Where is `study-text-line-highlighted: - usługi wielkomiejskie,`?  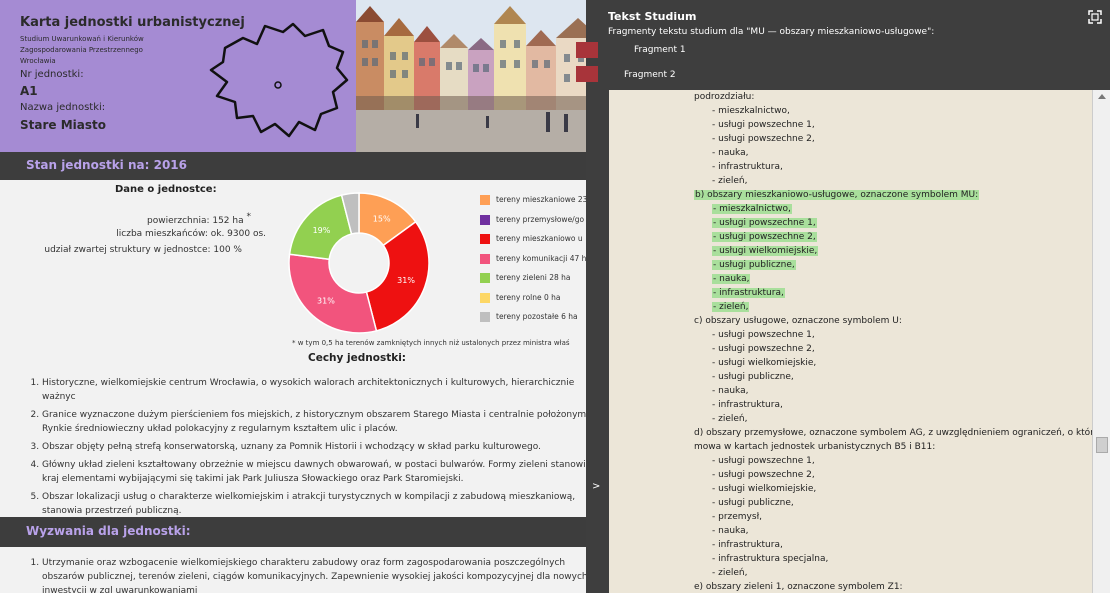
study-text-line-highlighted: - usługi wielkomiejskie, is located at coordinates (889, 251).